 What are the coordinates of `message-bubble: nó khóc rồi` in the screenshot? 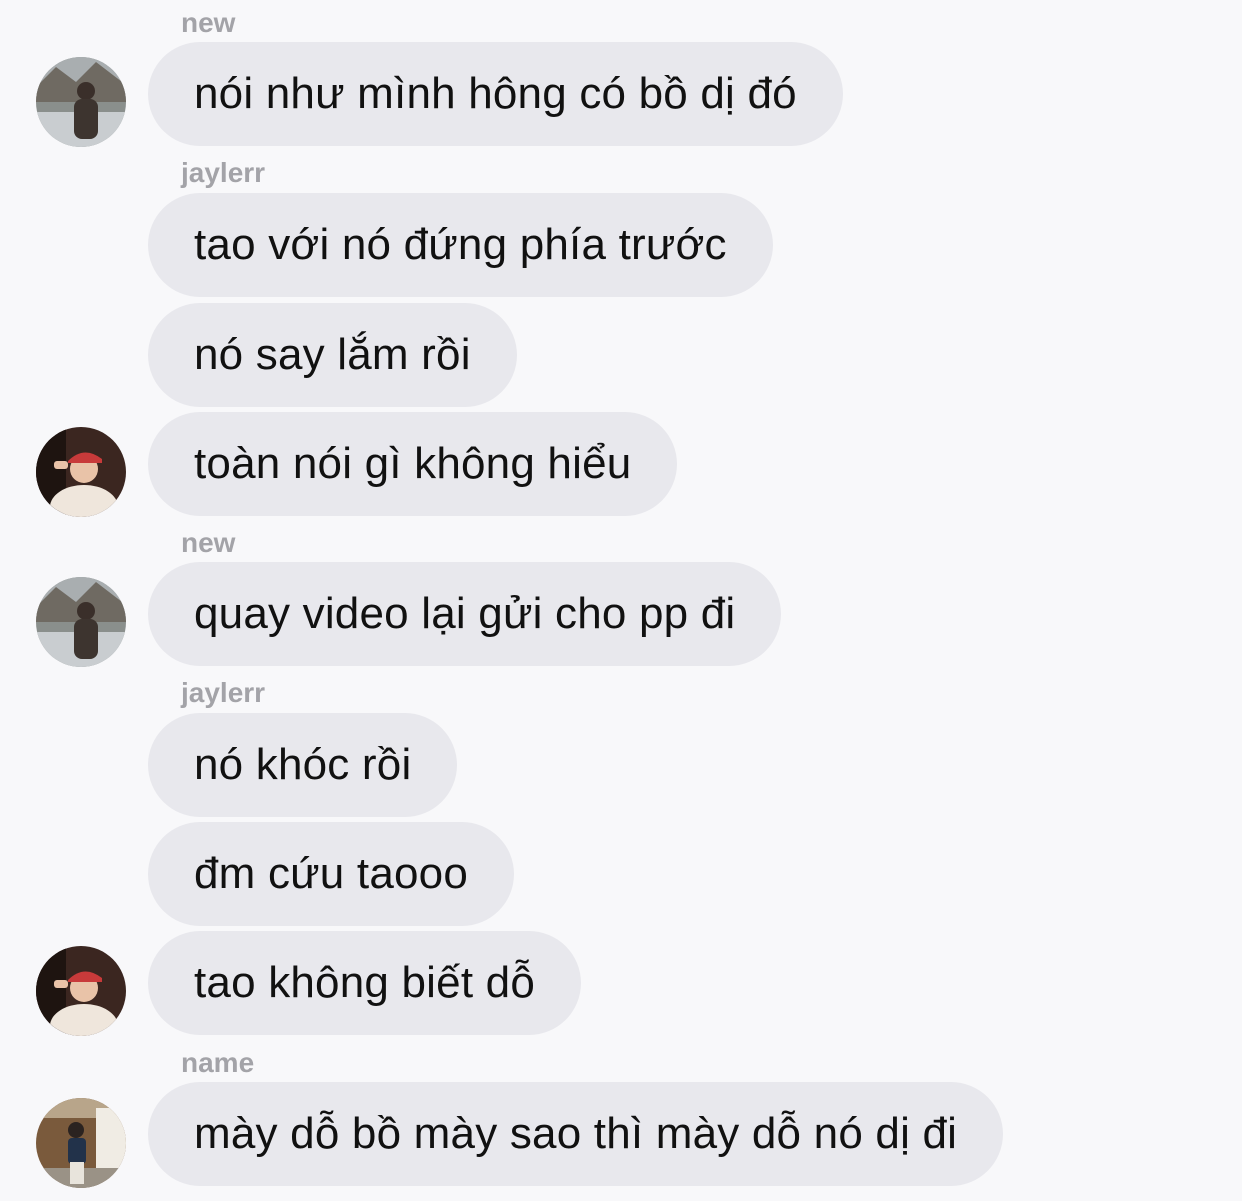 It's located at (303, 765).